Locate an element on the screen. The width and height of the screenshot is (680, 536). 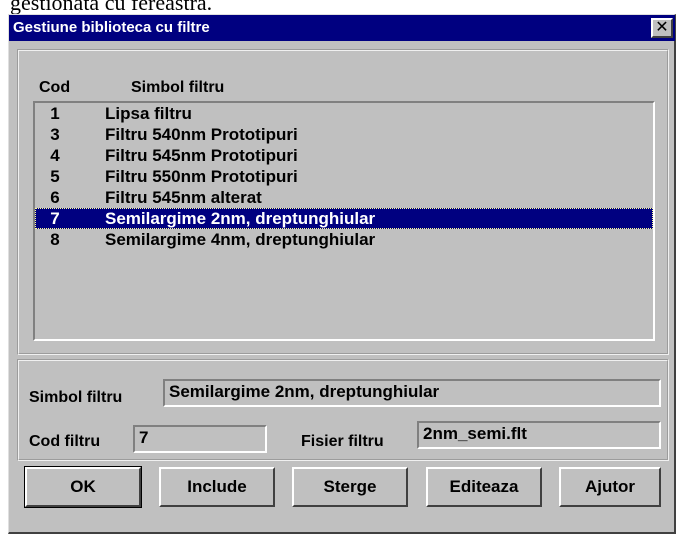
simbol-filtru-label: Simbol filtru is located at coordinates (76, 397).